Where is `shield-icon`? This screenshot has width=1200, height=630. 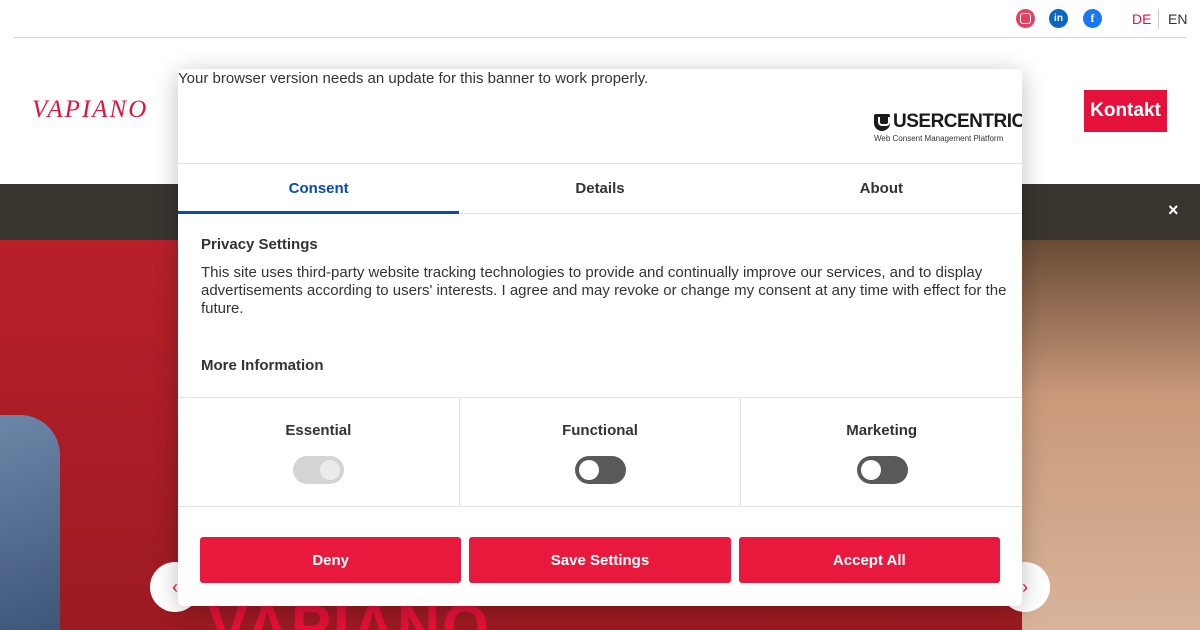 shield-icon is located at coordinates (882, 122).